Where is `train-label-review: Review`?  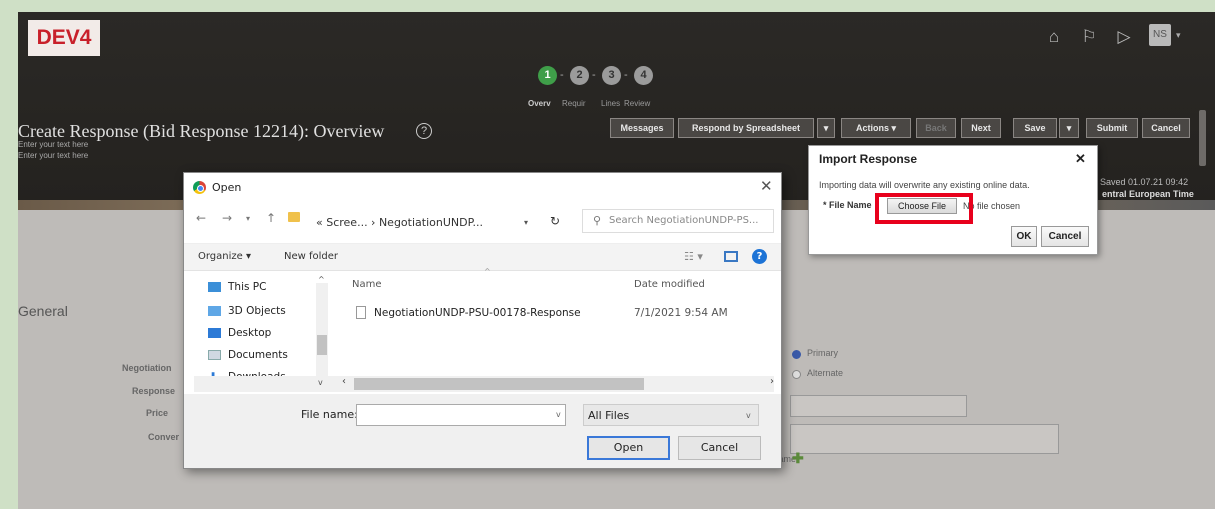 train-label-review: Review is located at coordinates (637, 103).